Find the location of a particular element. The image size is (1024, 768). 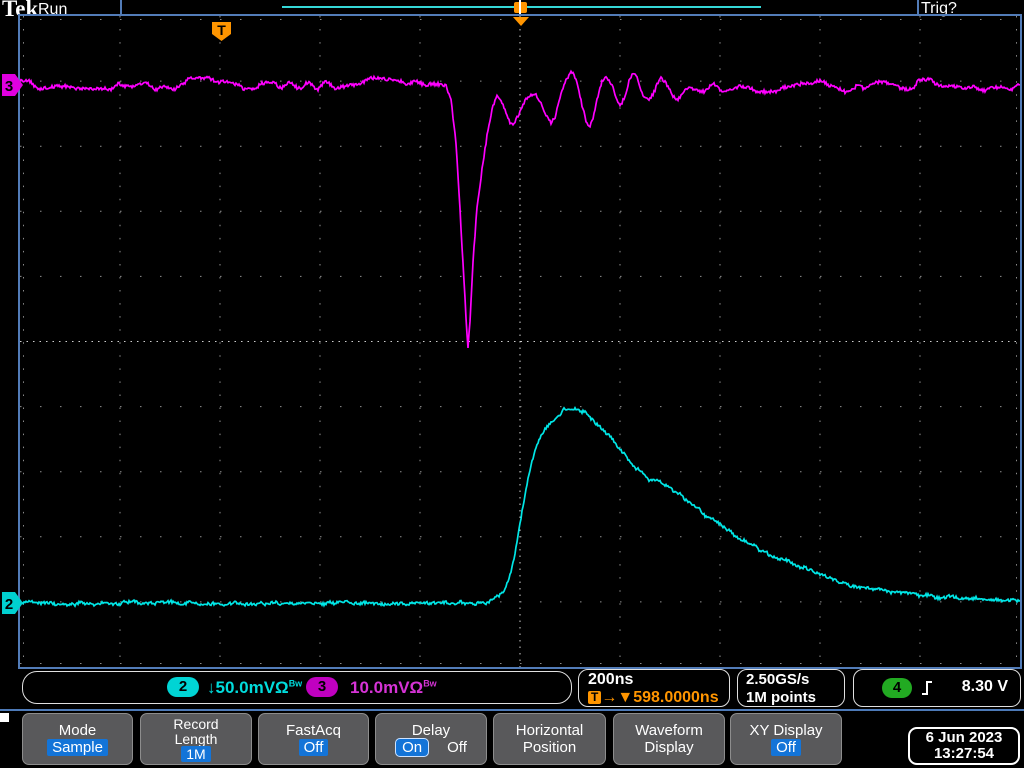

ch2-badge-label: 2 is located at coordinates (9, 604).